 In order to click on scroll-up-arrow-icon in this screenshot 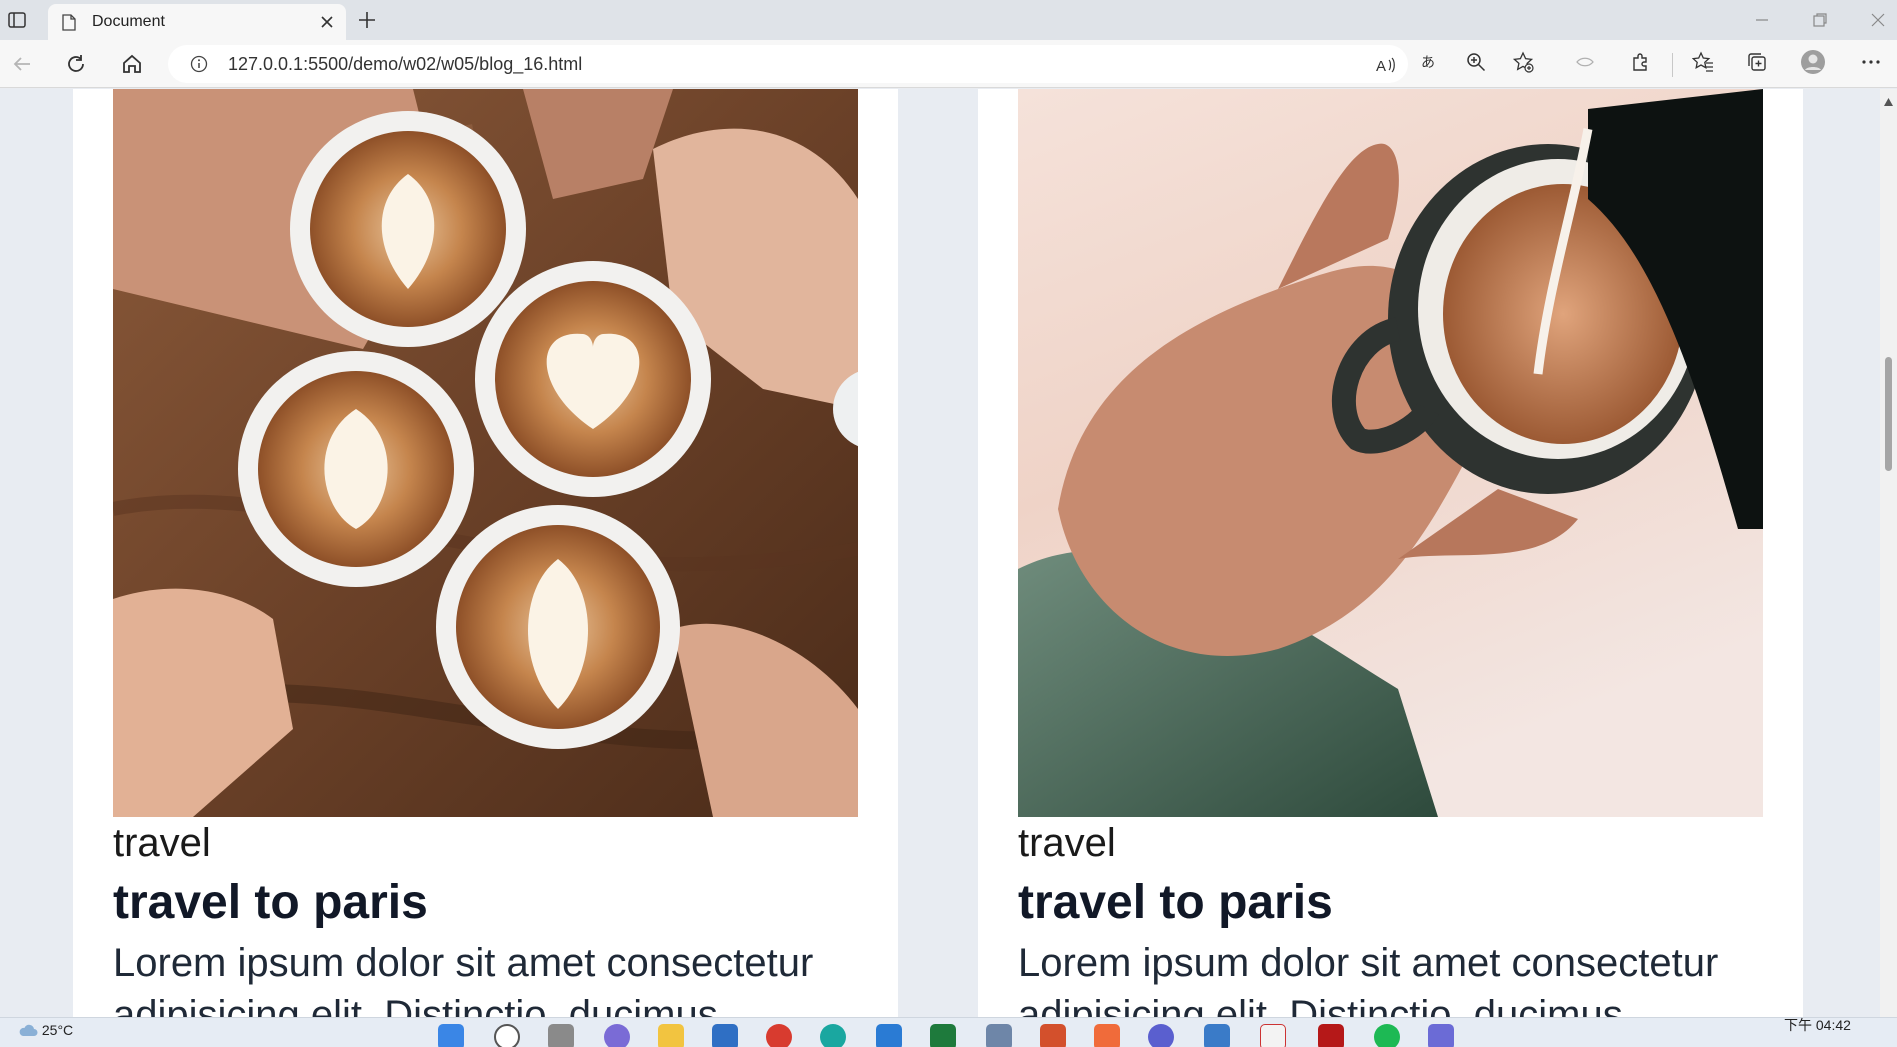, I will do `click(1888, 99)`.